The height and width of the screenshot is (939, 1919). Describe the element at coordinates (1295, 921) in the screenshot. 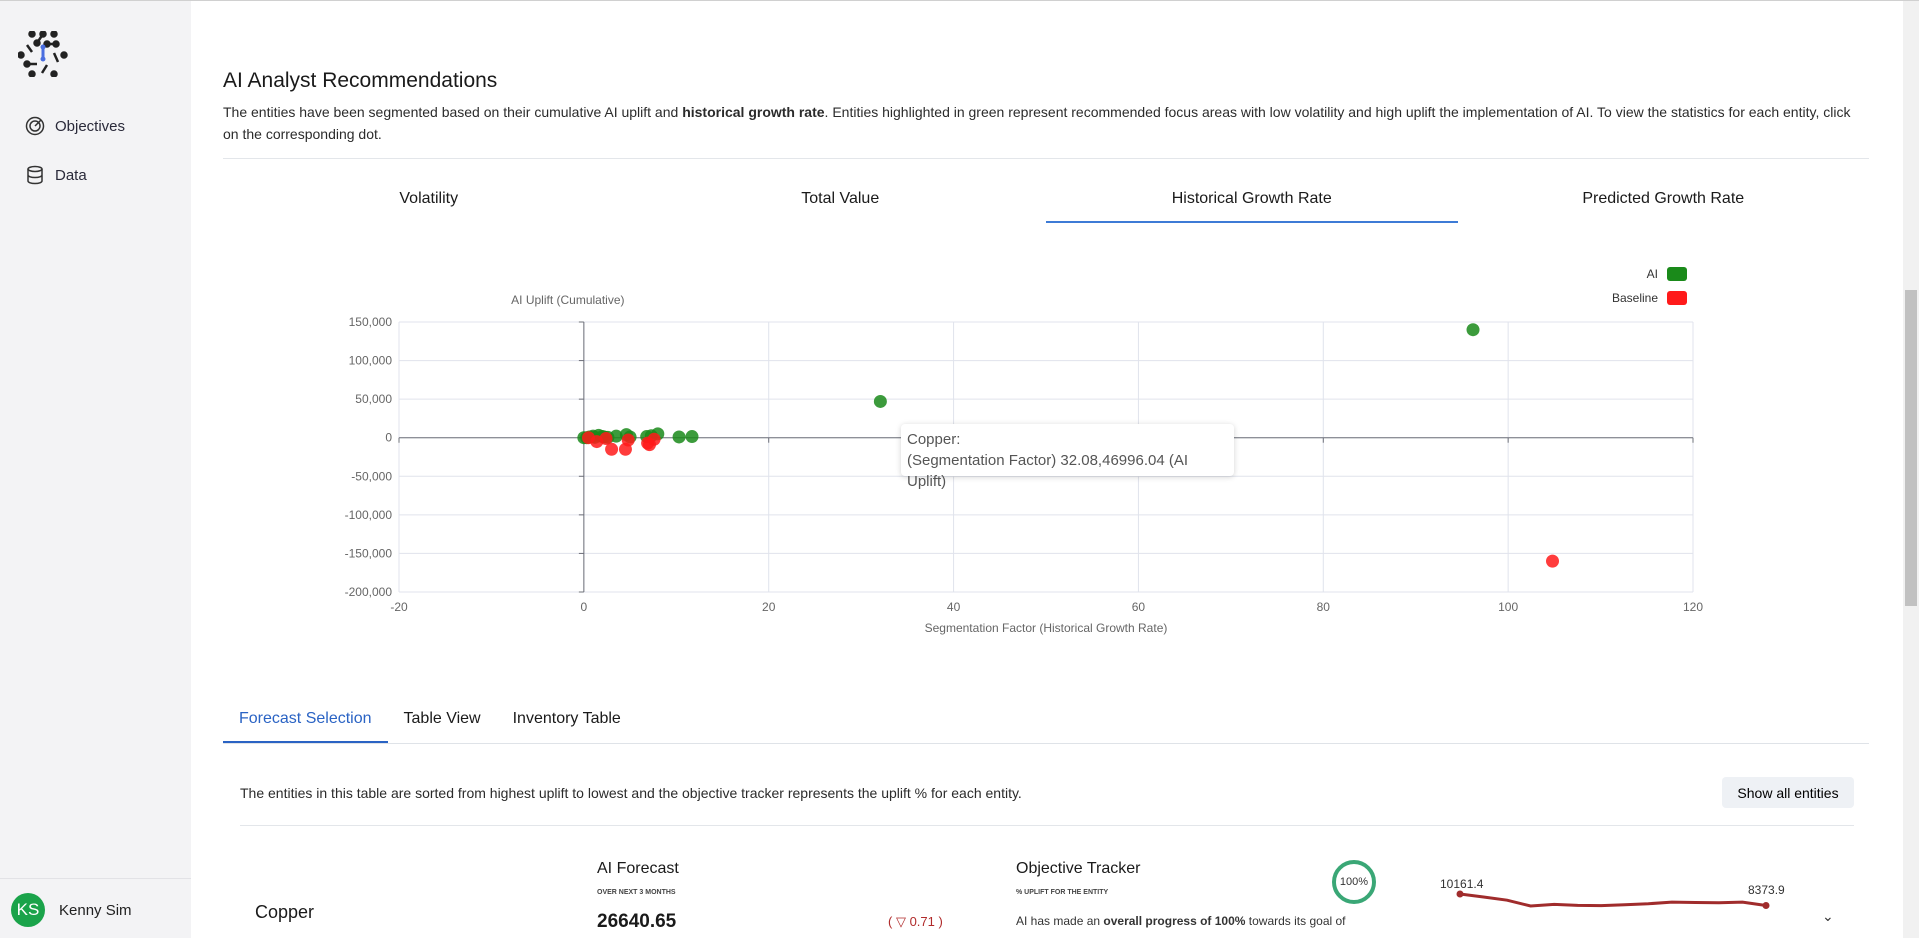

I see `tracker-text-part: towards its goal of` at that location.